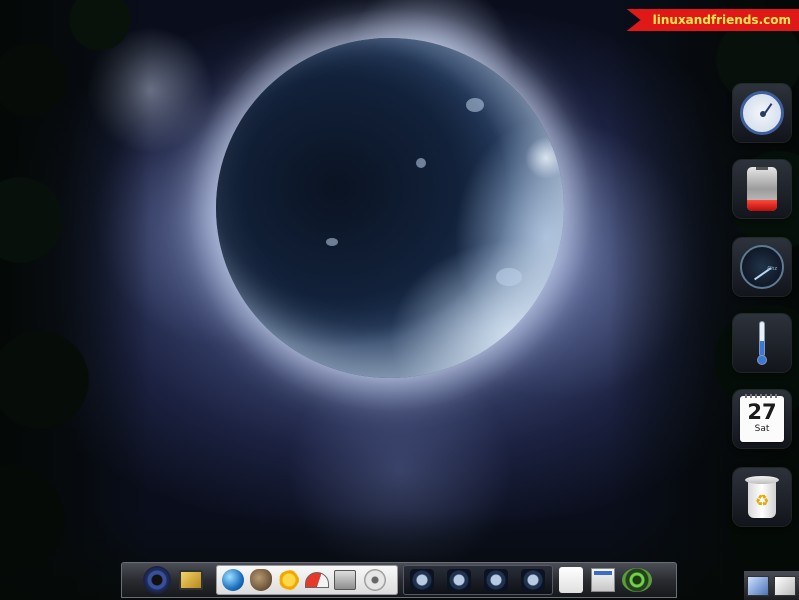 This screenshot has width=799, height=600. I want to click on battery-icon, so click(762, 189).